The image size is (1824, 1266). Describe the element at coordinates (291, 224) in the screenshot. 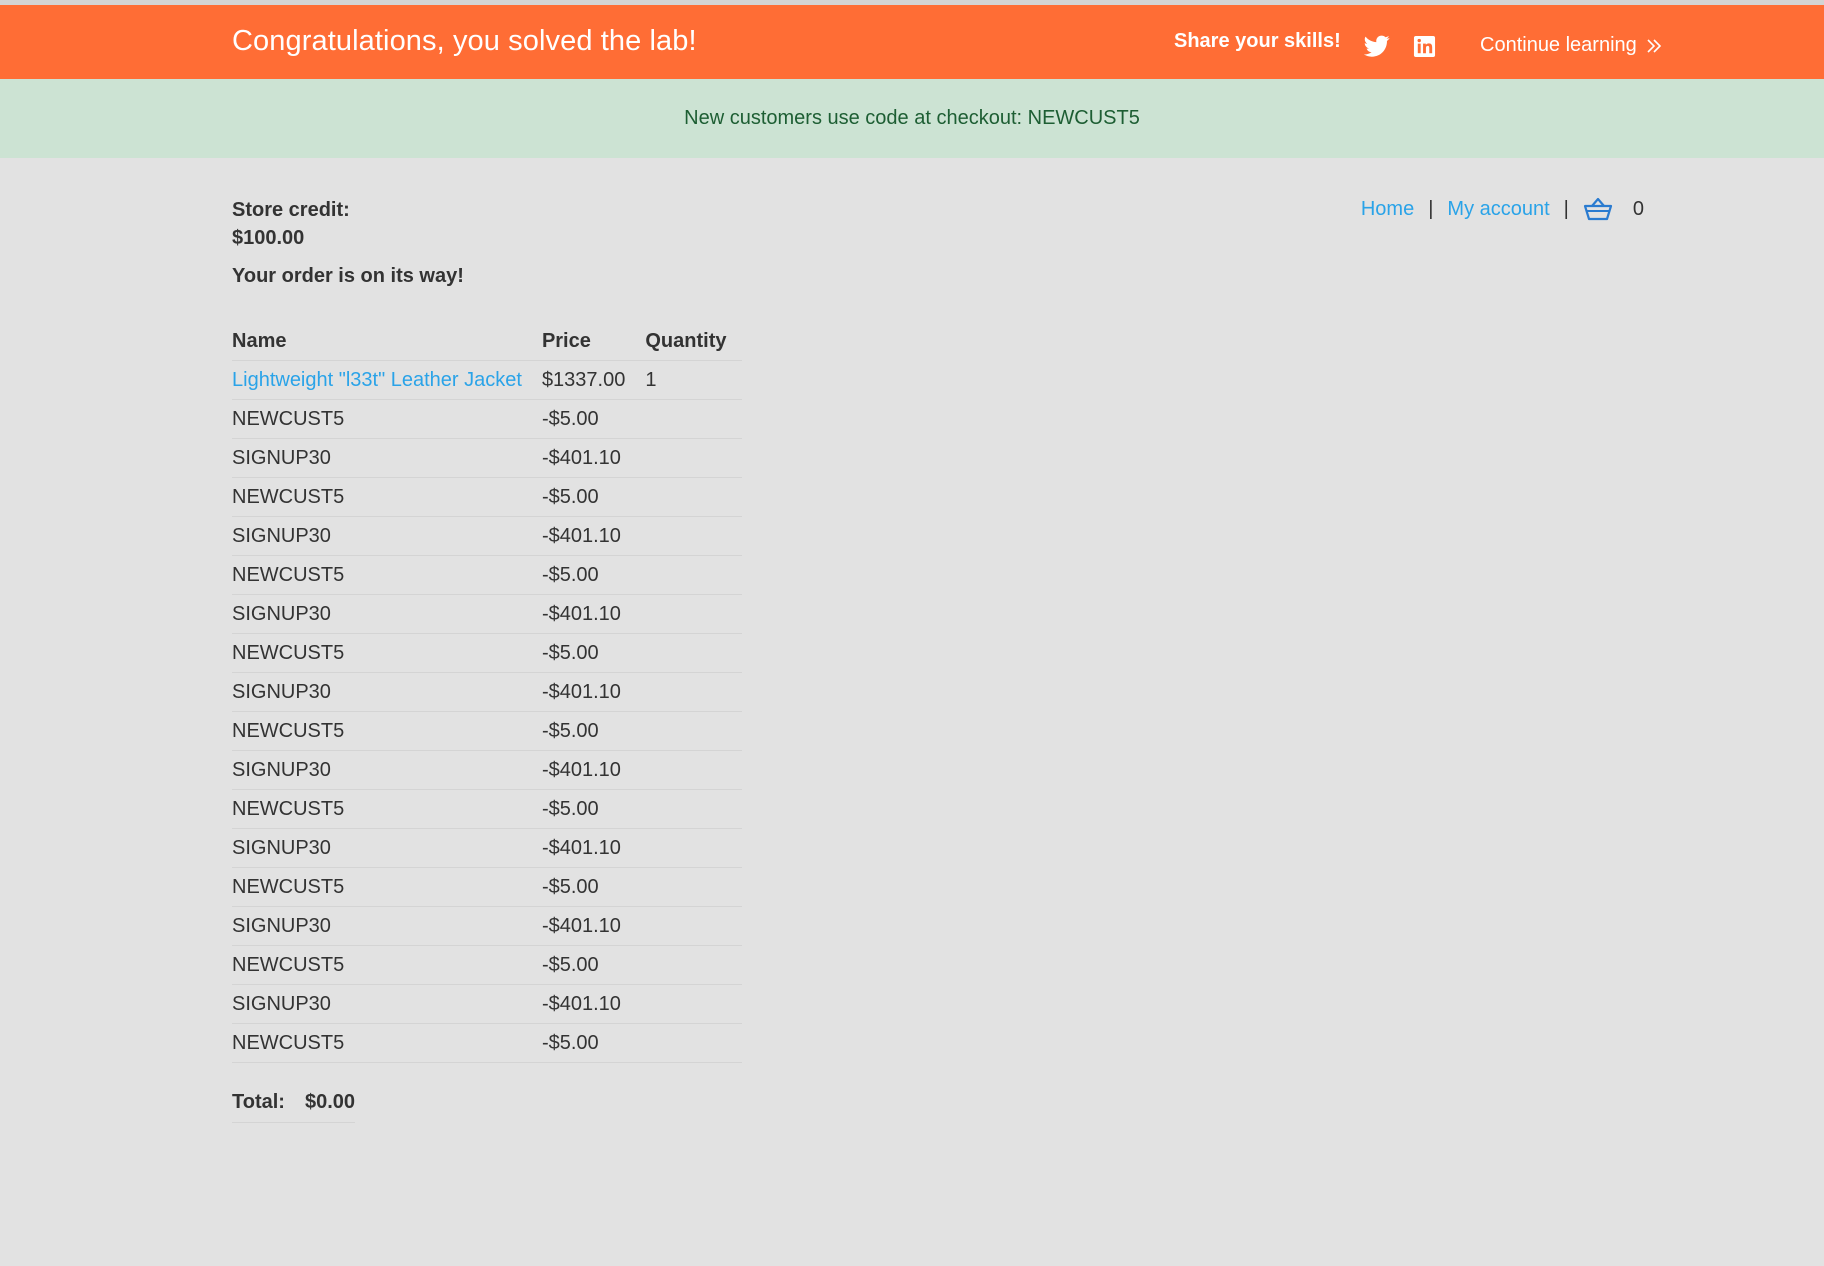

I see `store-credit: Store credit: $100.00` at that location.